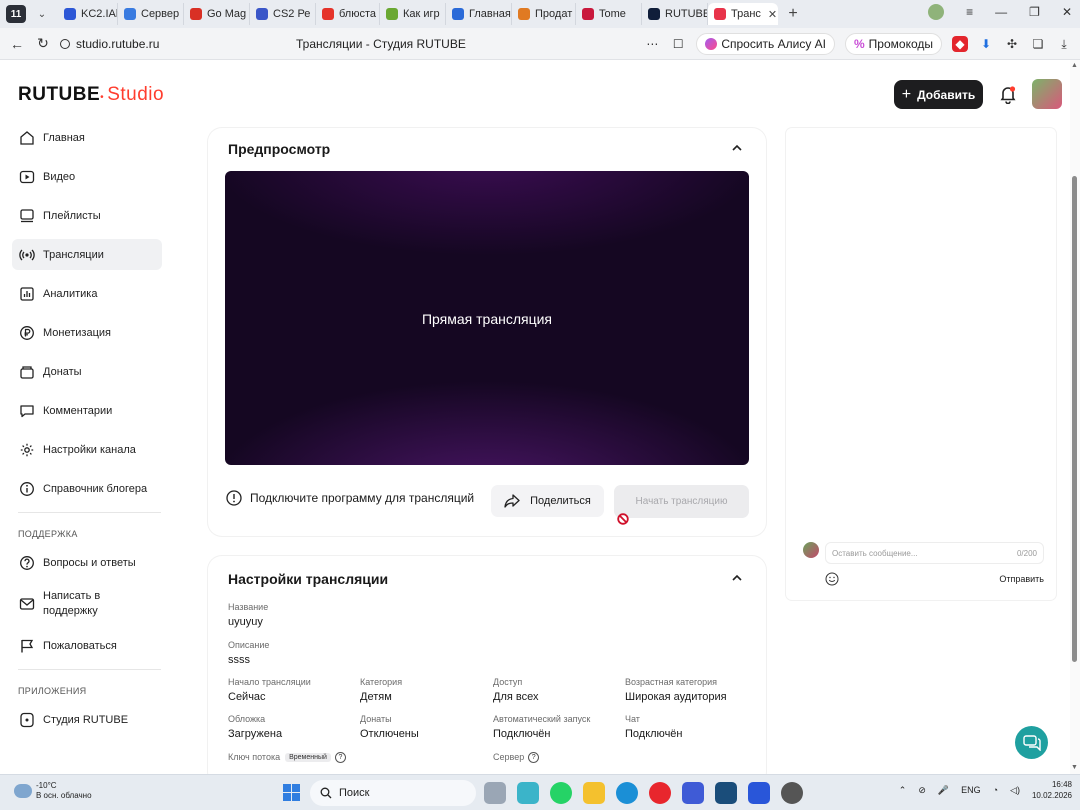  I want to click on site-info-icon, so click(65, 43).